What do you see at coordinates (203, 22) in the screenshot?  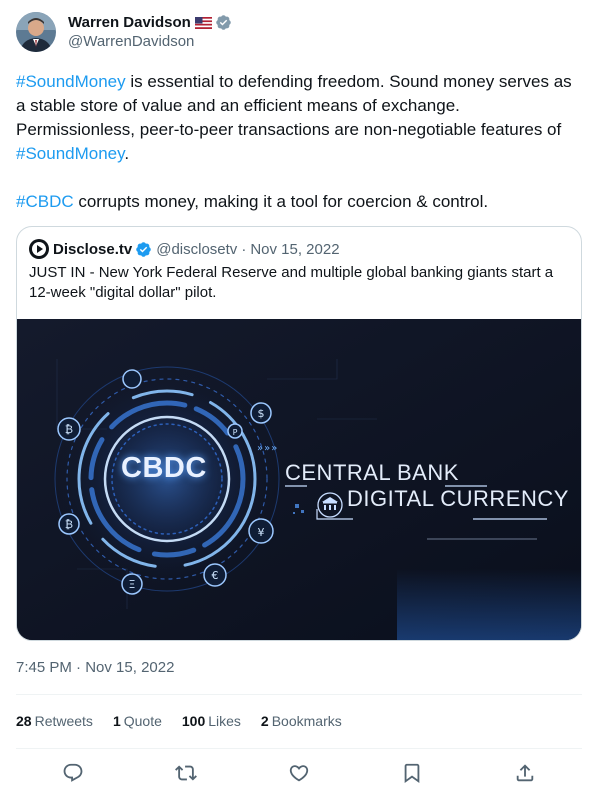 I see `us-flag-icon` at bounding box center [203, 22].